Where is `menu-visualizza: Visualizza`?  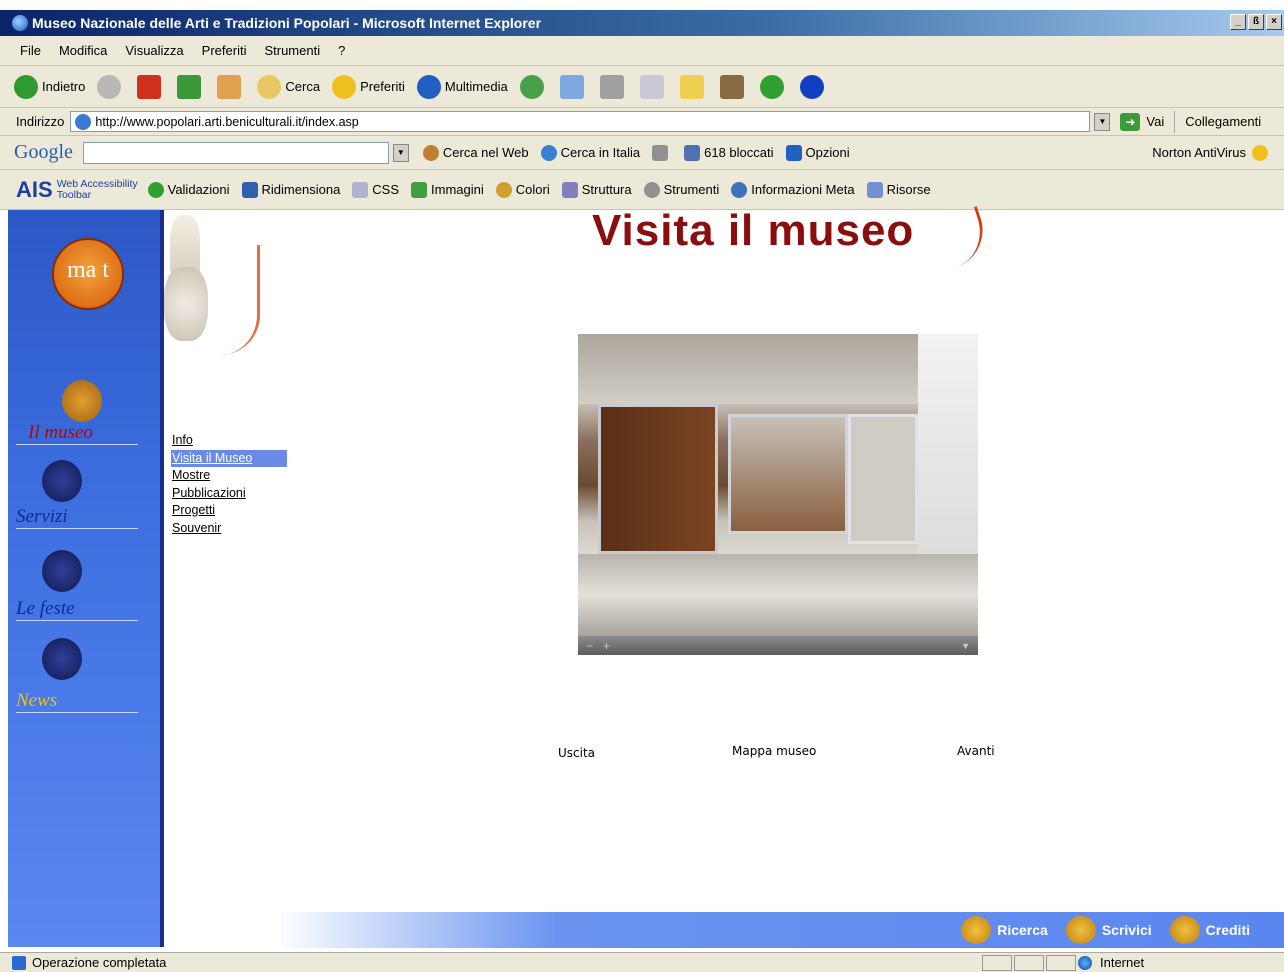 menu-visualizza: Visualizza is located at coordinates (154, 50).